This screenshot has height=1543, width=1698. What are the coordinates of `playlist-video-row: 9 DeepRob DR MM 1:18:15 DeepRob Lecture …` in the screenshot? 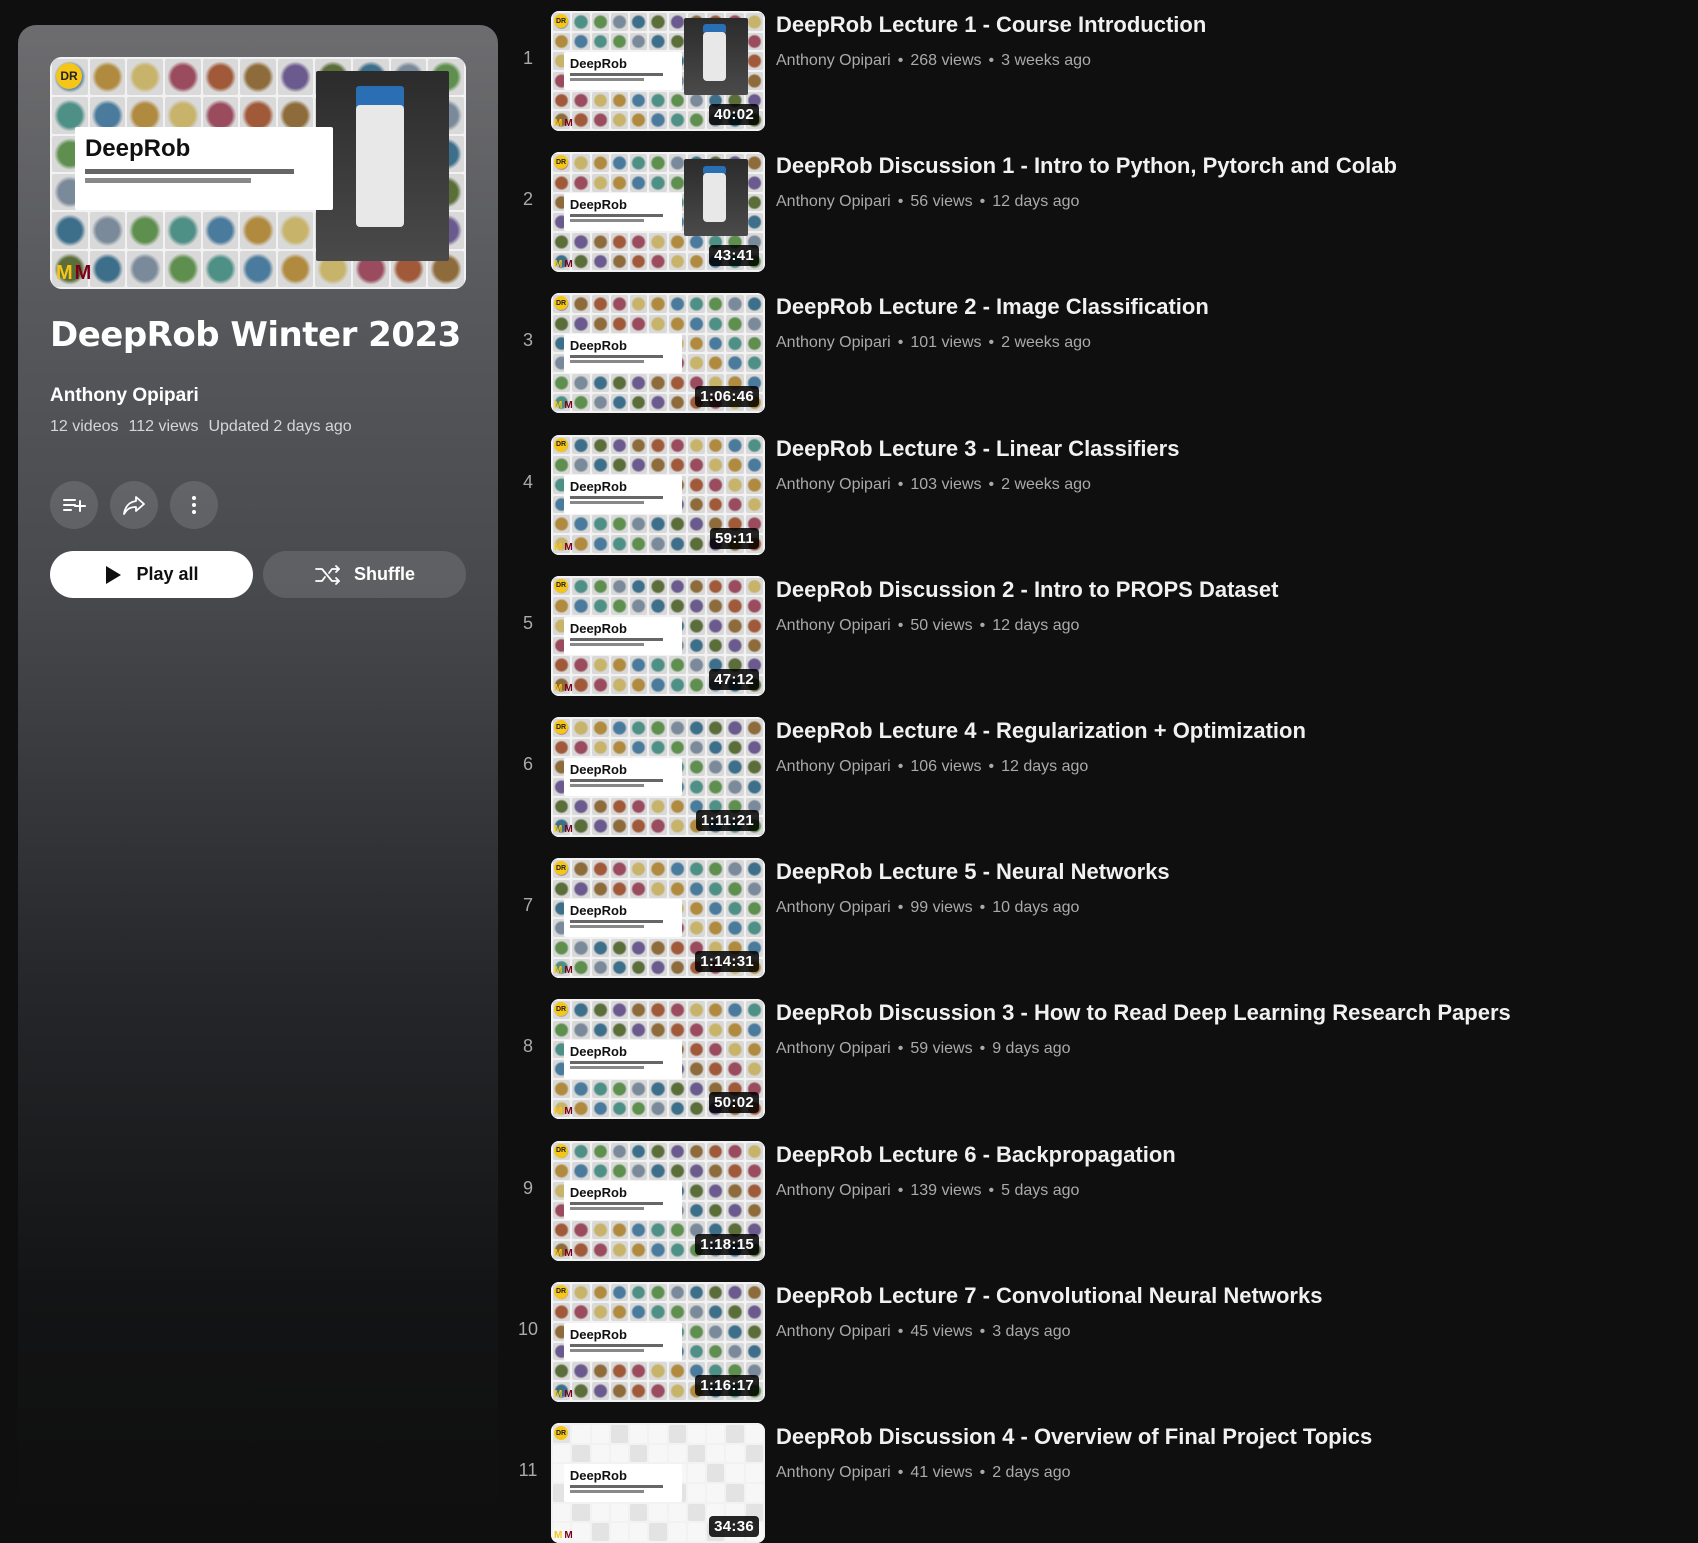 It's located at (1100, 1195).